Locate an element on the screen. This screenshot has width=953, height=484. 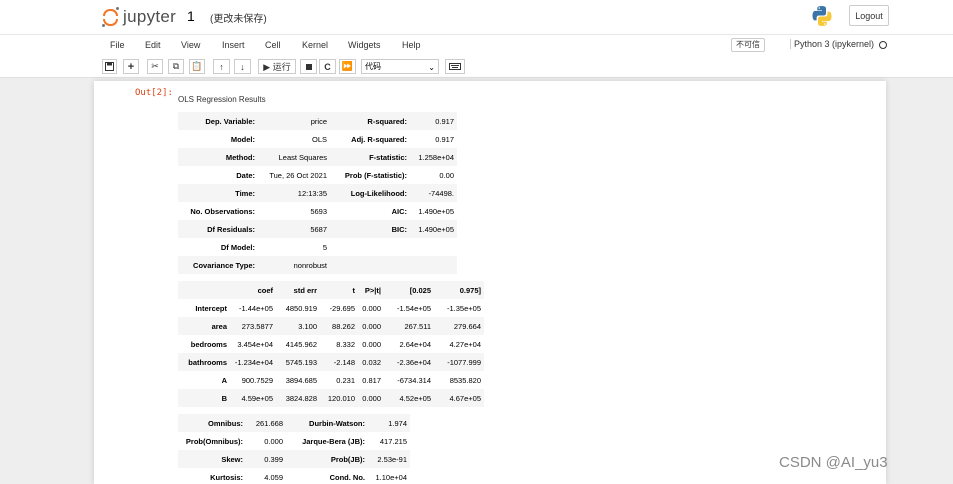
restart-run-all-button: ⏩ is located at coordinates (347, 66).